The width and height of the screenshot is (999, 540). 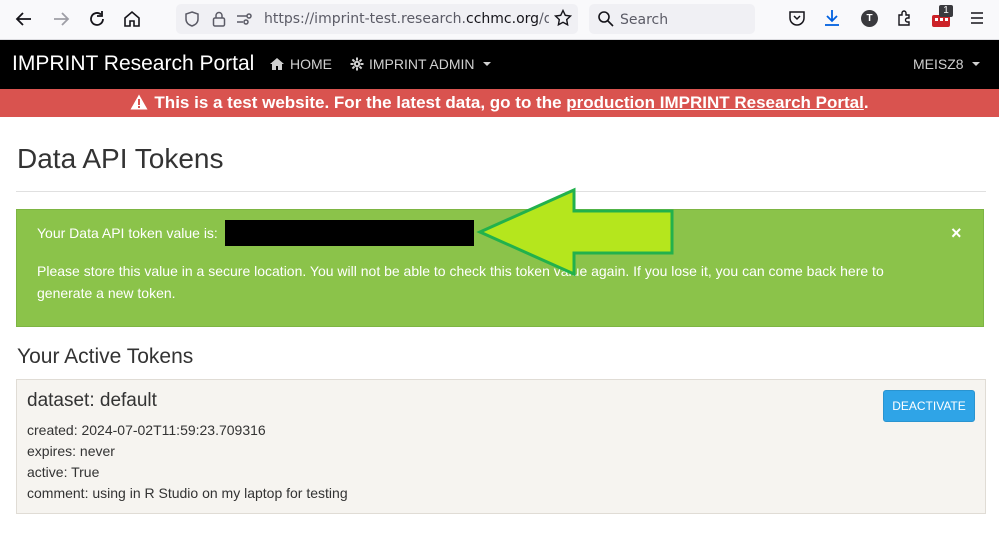 I want to click on brand-link: IMPRINT Research Portal, so click(x=133, y=64).